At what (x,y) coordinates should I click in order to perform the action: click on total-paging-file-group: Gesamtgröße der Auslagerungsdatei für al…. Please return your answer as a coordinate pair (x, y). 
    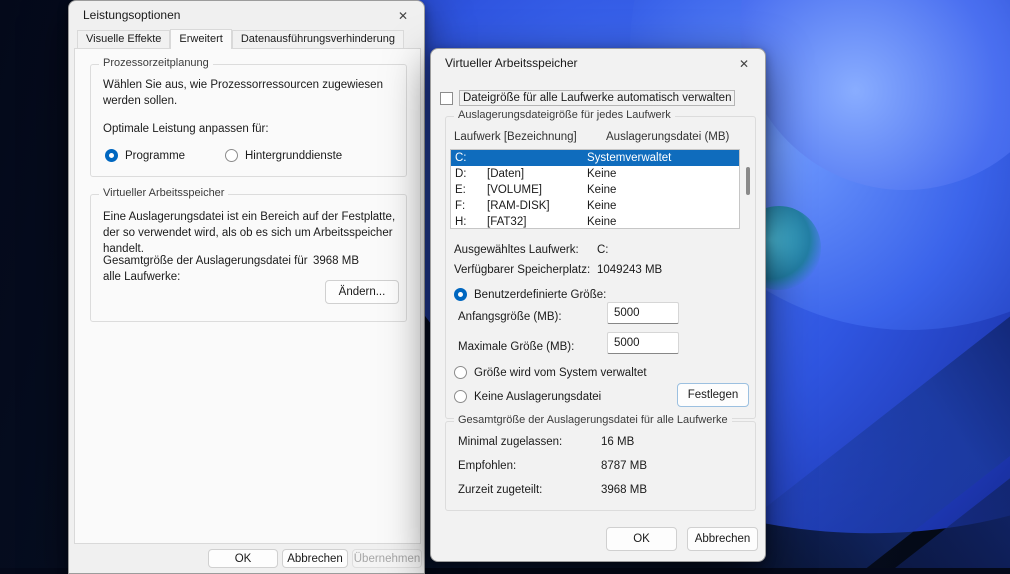
    Looking at the image, I should click on (600, 462).